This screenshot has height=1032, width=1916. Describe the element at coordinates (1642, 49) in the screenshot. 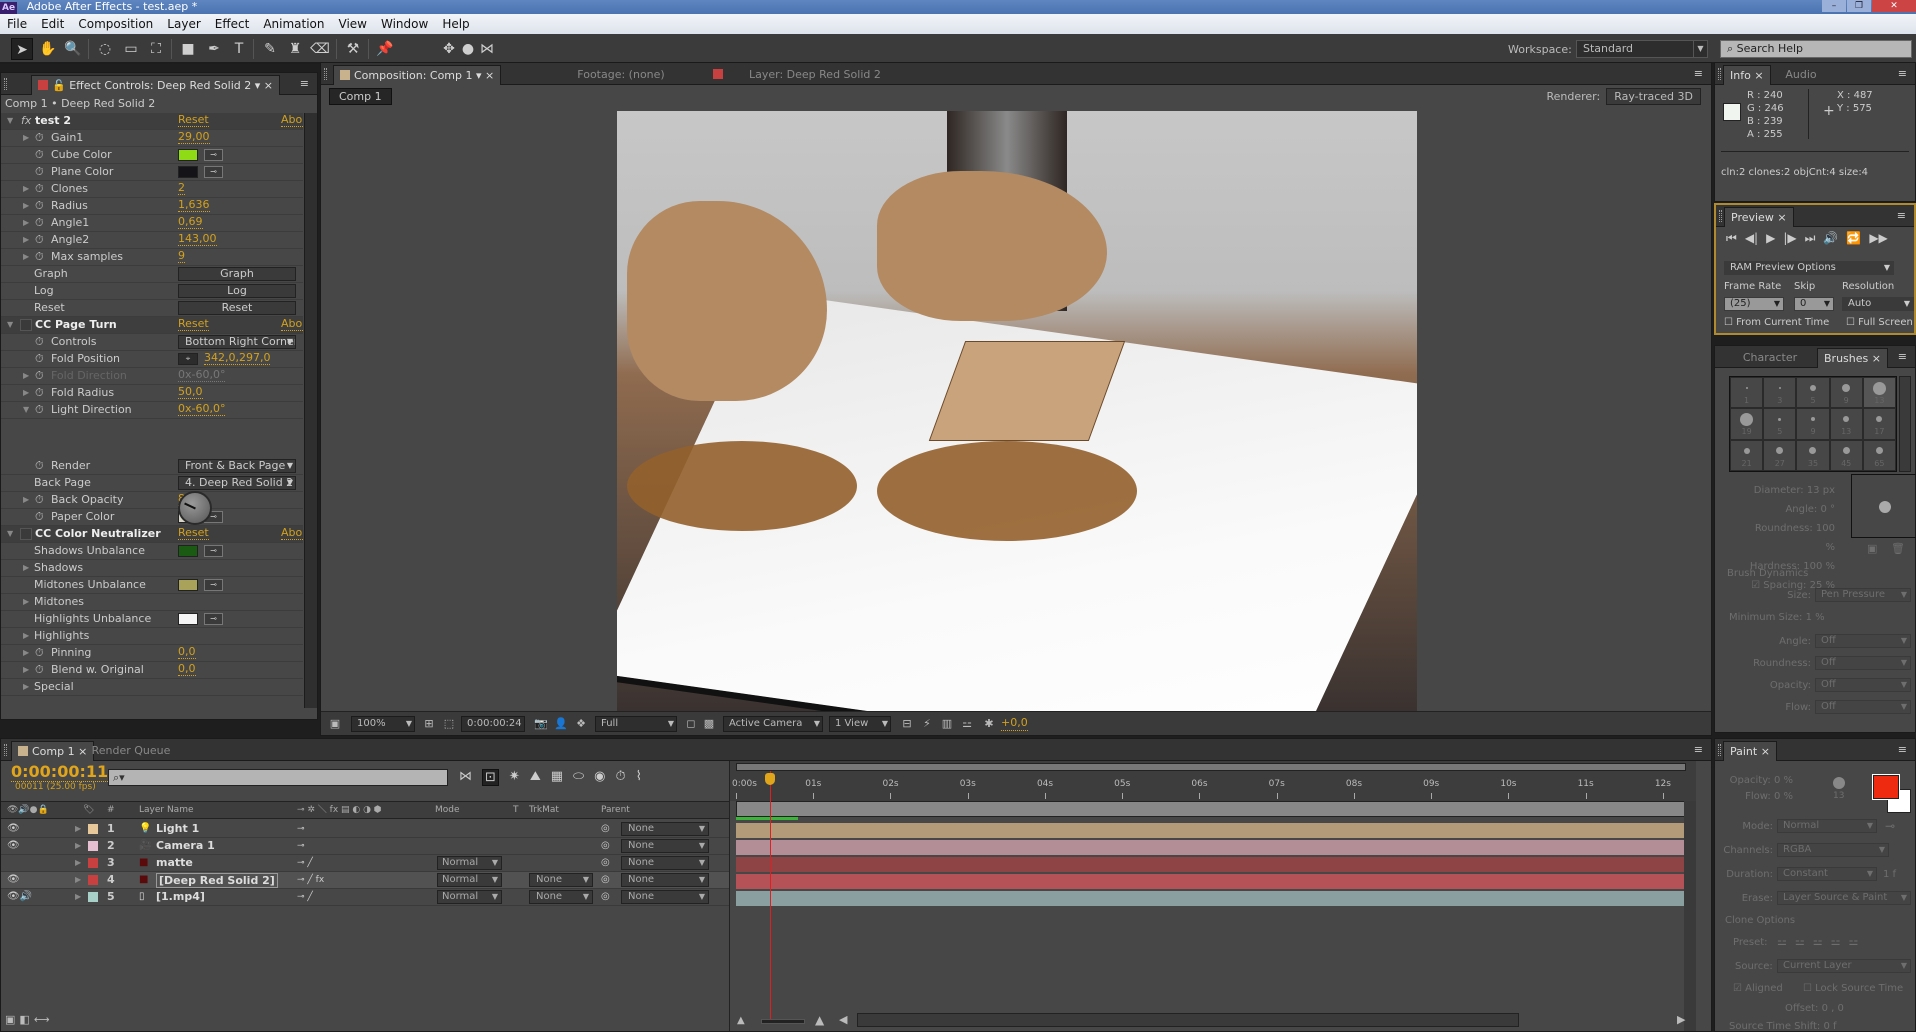

I see `workspace-select: Standard ▼` at that location.